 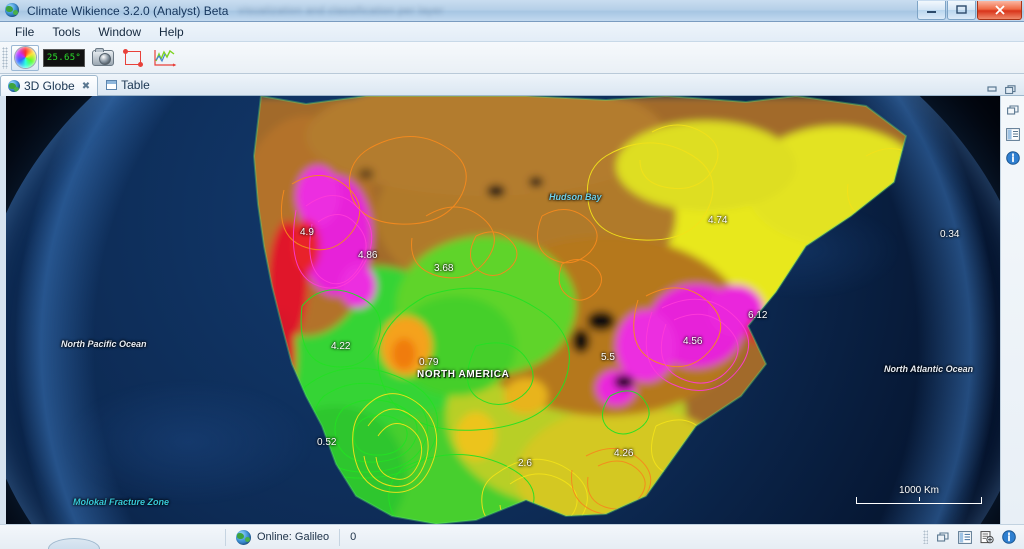 I want to click on restore-panel-icon, so click(x=942, y=537).